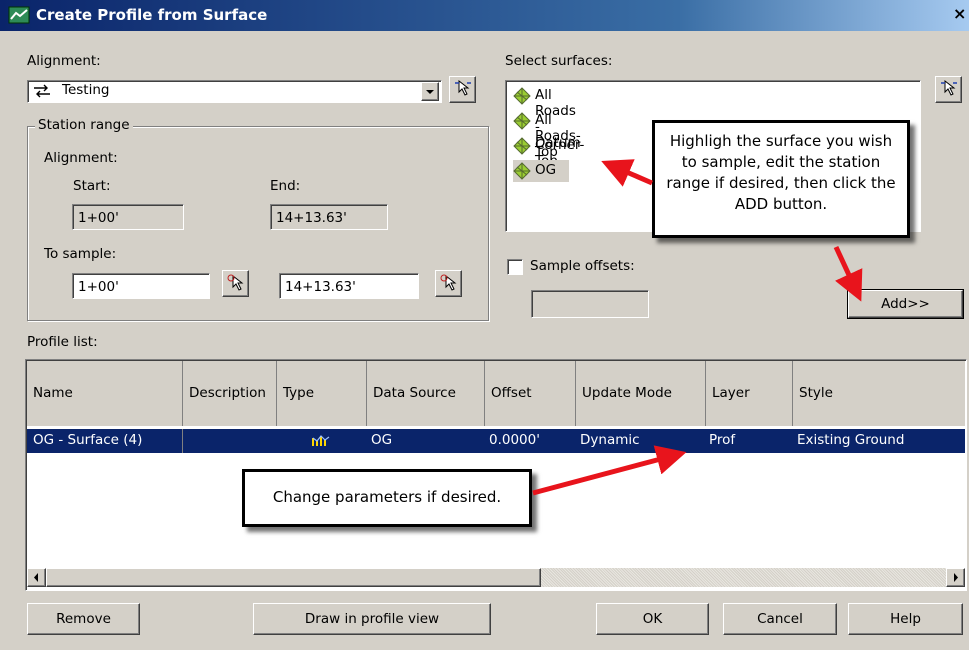 This screenshot has height=650, width=969. Describe the element at coordinates (311, 218) in the screenshot. I see `end-value: 14+13.63'` at that location.